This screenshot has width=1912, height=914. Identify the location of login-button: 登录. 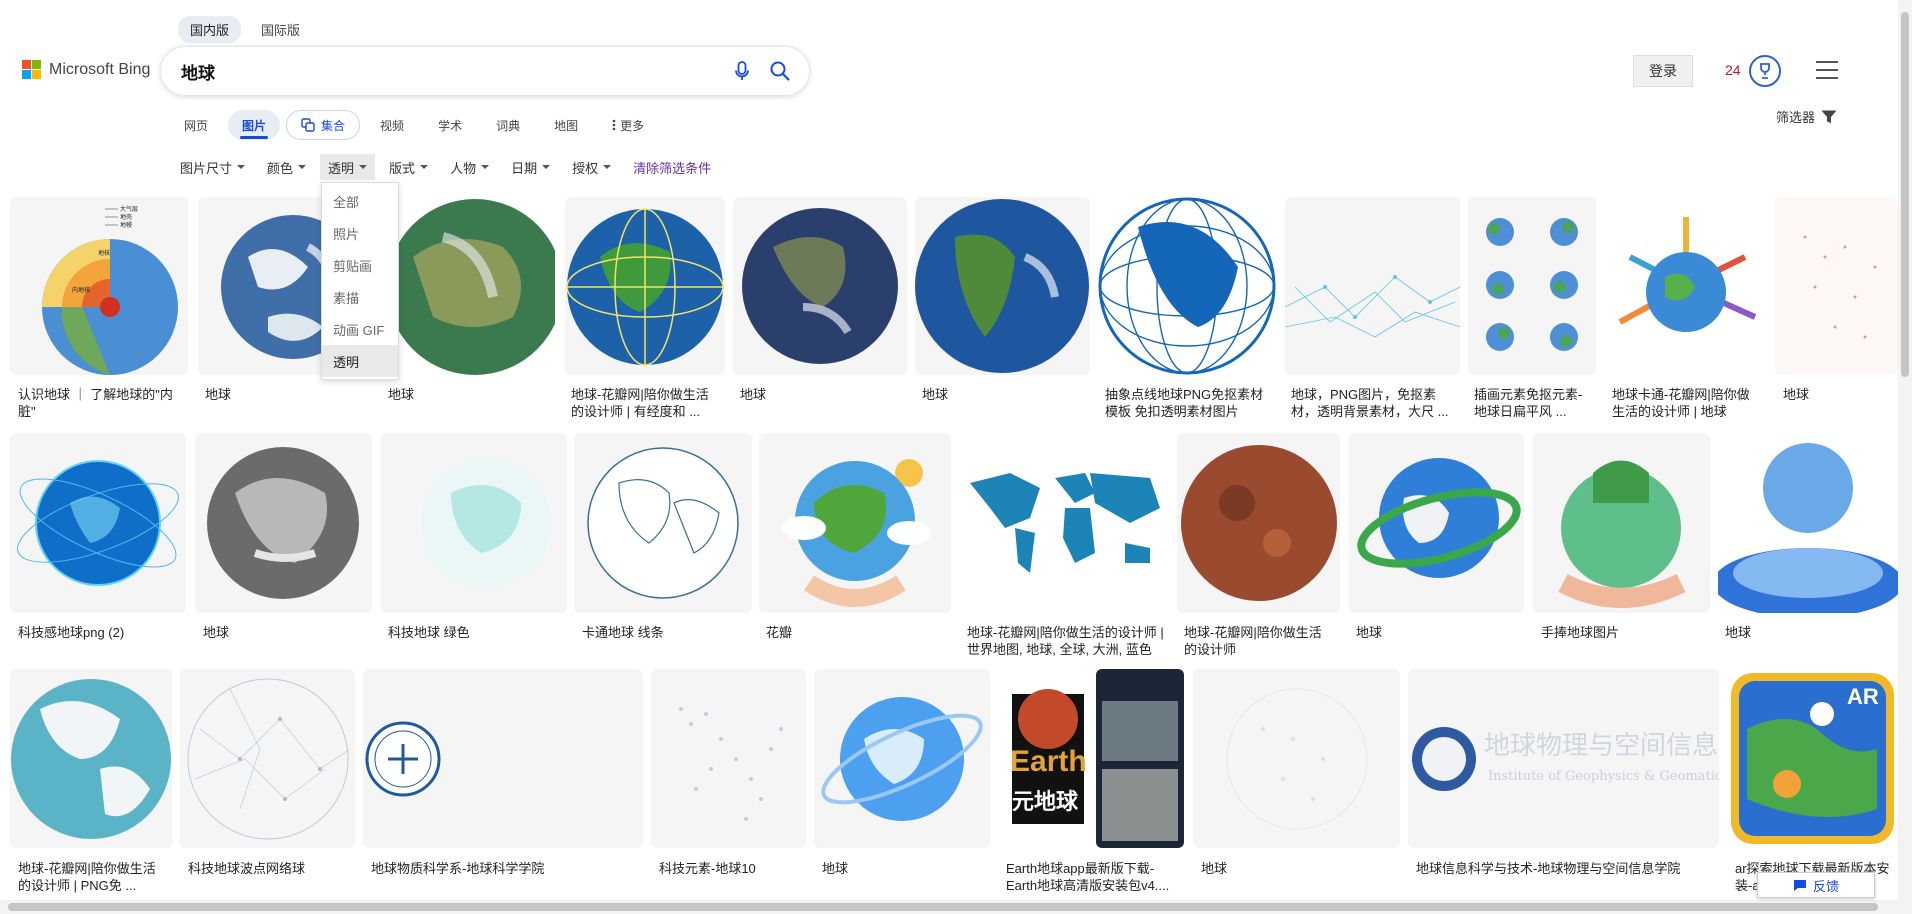
(1663, 71).